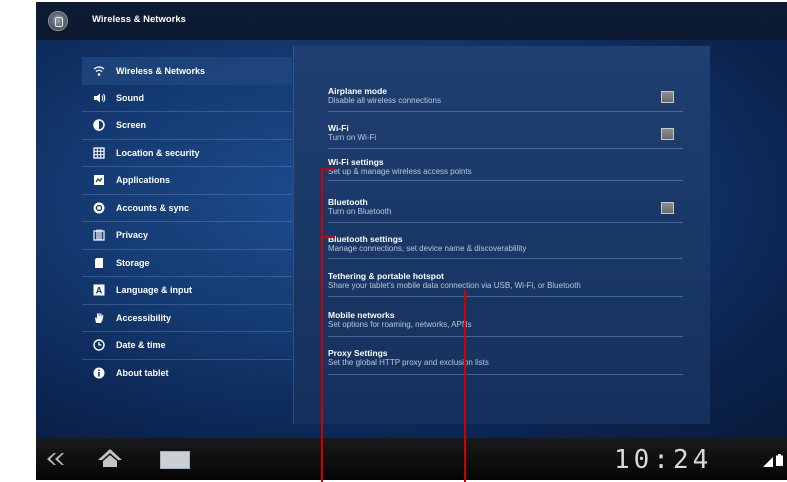 This screenshot has height=482, width=787. Describe the element at coordinates (358, 91) in the screenshot. I see `setting-title: Airplane mode` at that location.